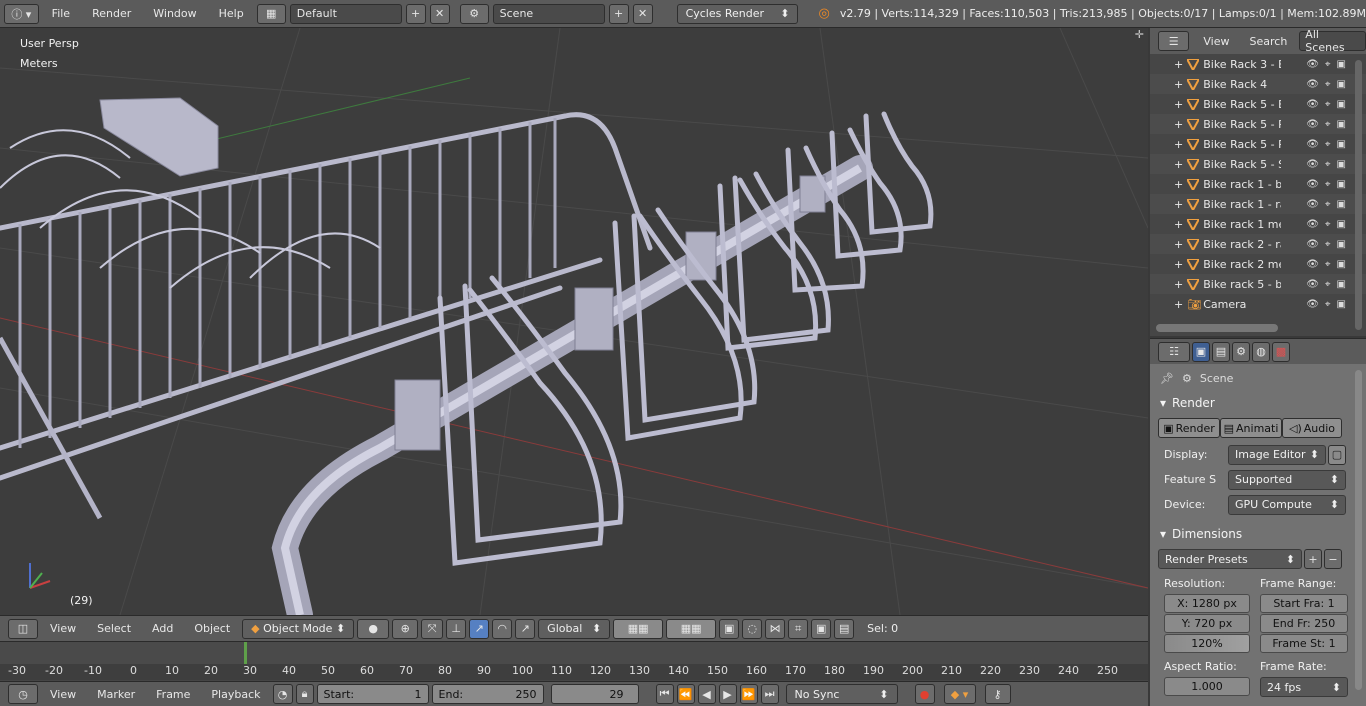 The image size is (1366, 706). What do you see at coordinates (405, 628) in the screenshot?
I see `pivot-button: ⊕` at bounding box center [405, 628].